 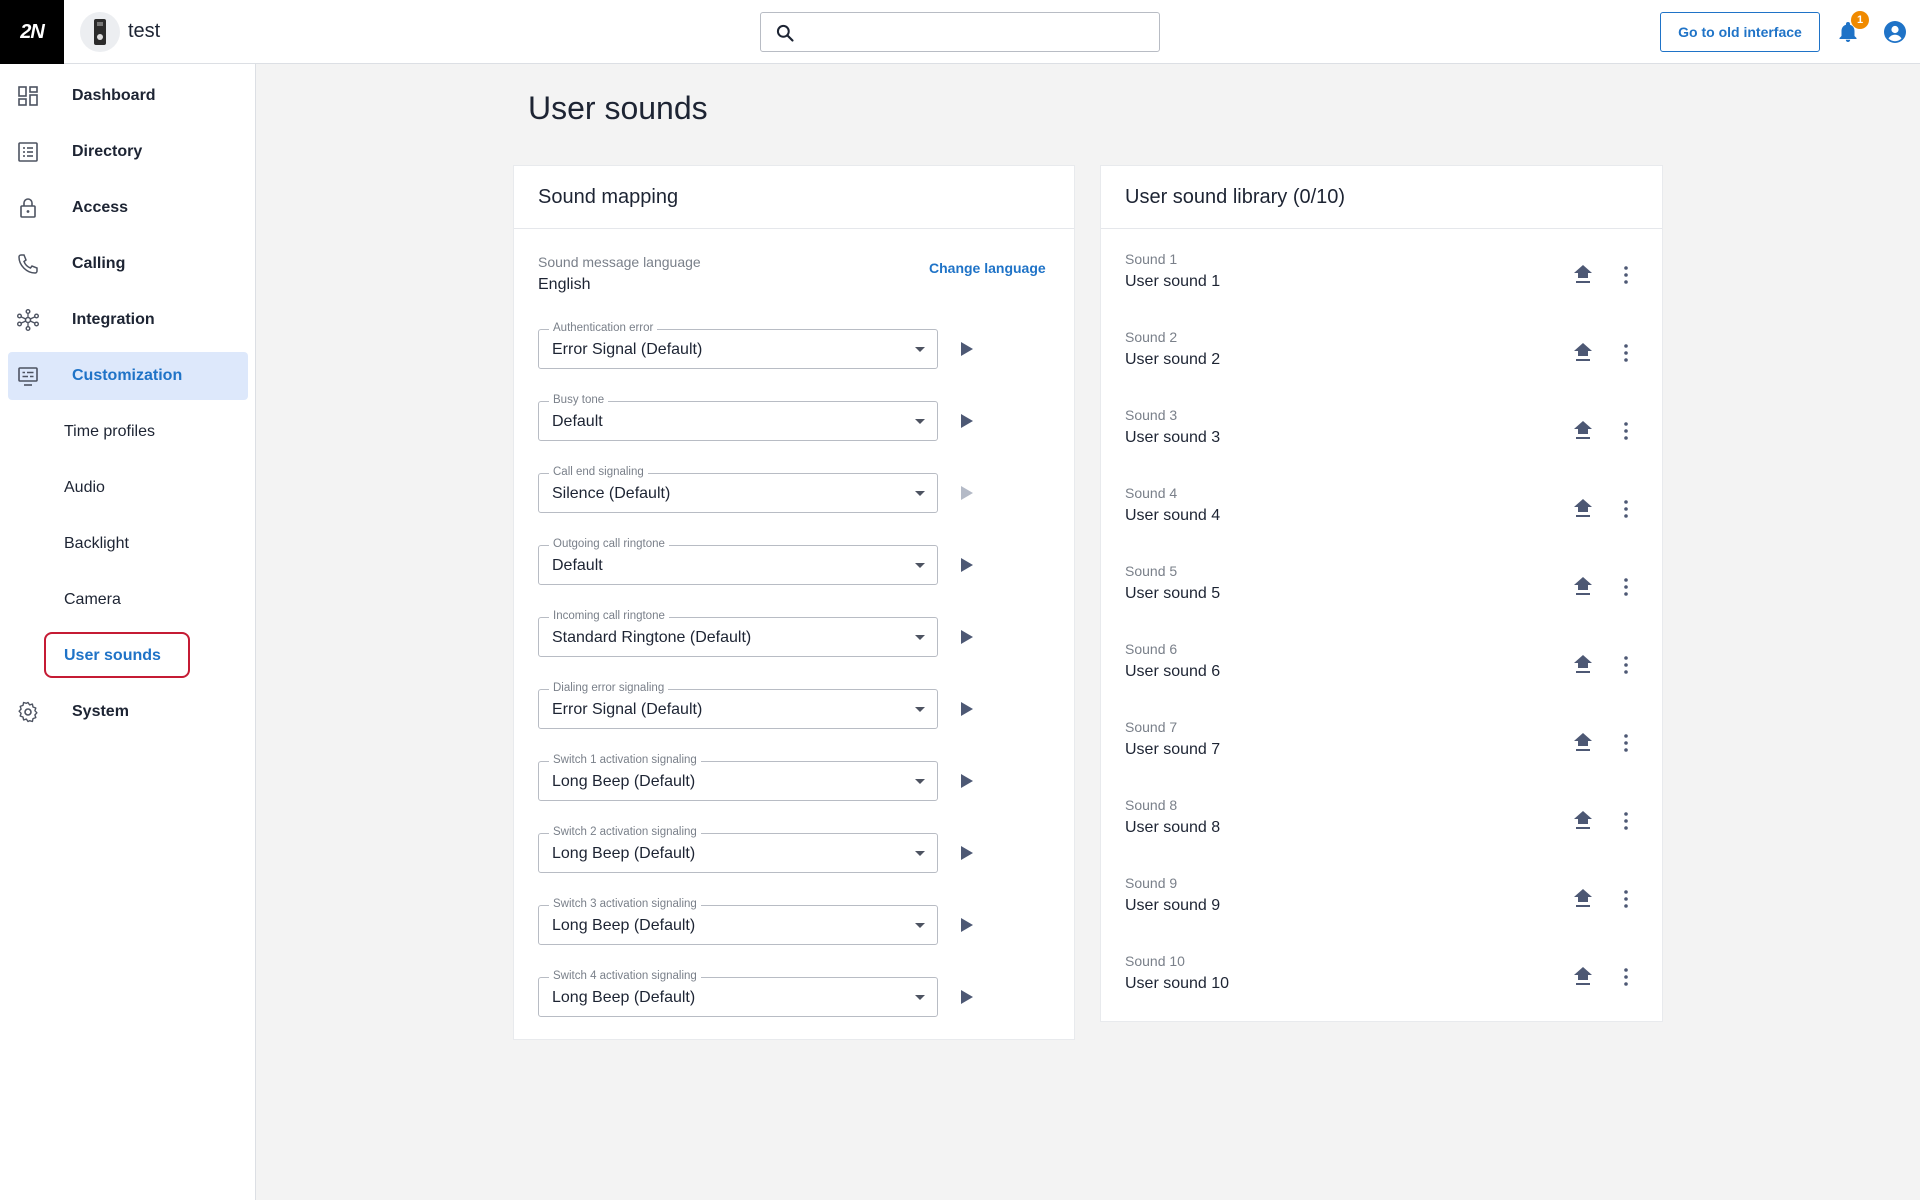 I want to click on sound-slot-name: Sound 10, so click(x=1155, y=961).